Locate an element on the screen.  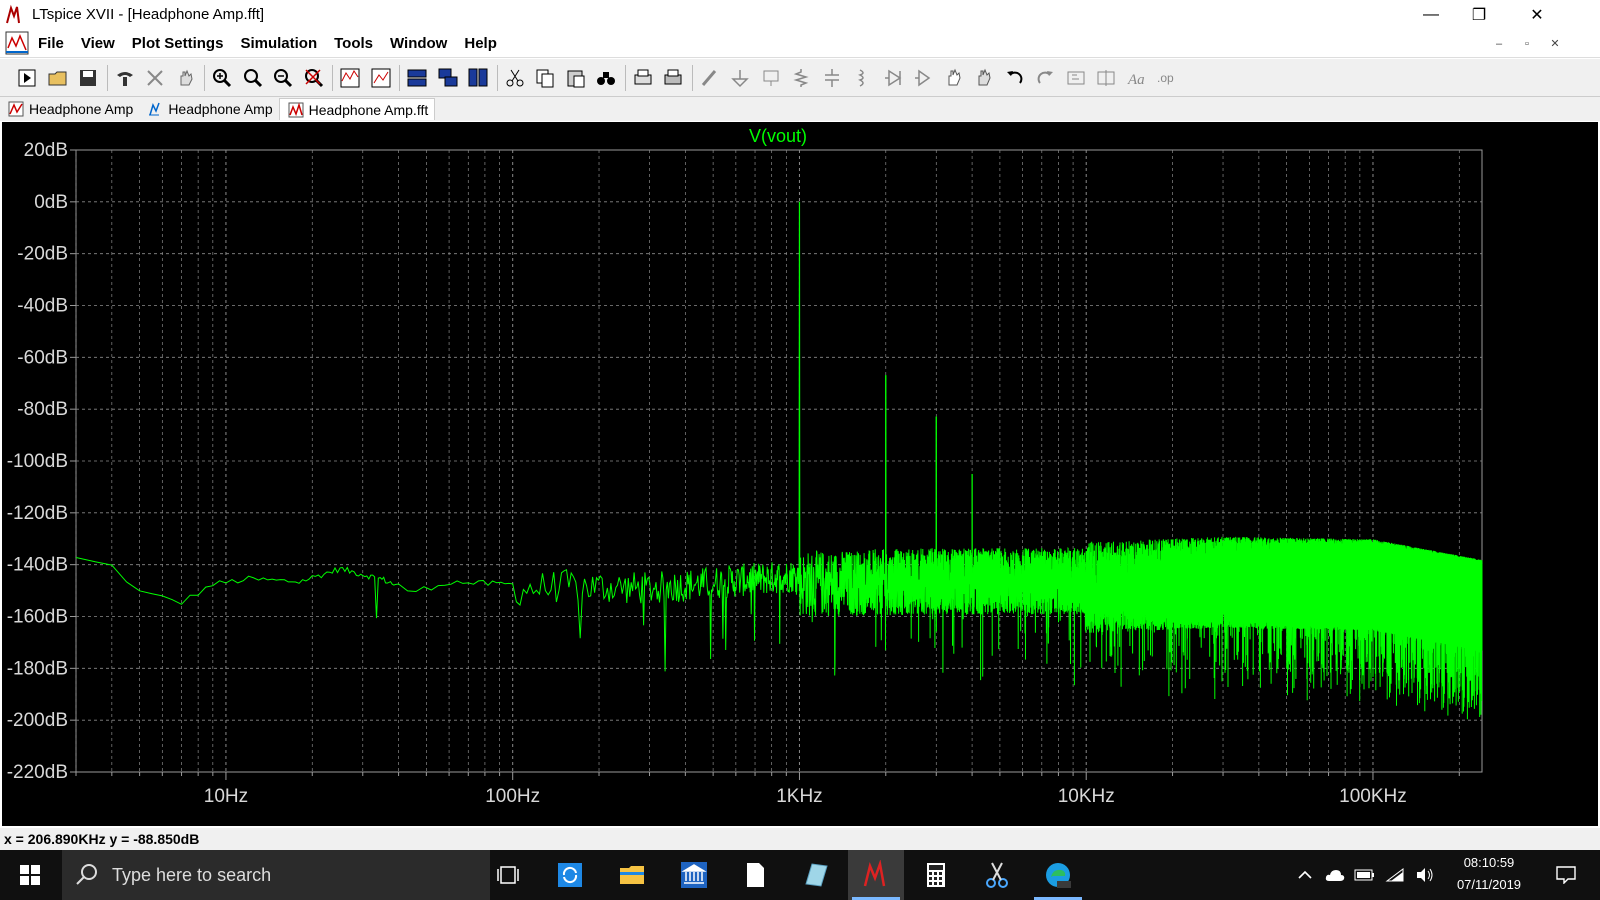
taskbar-app-bank is located at coordinates (694, 875).